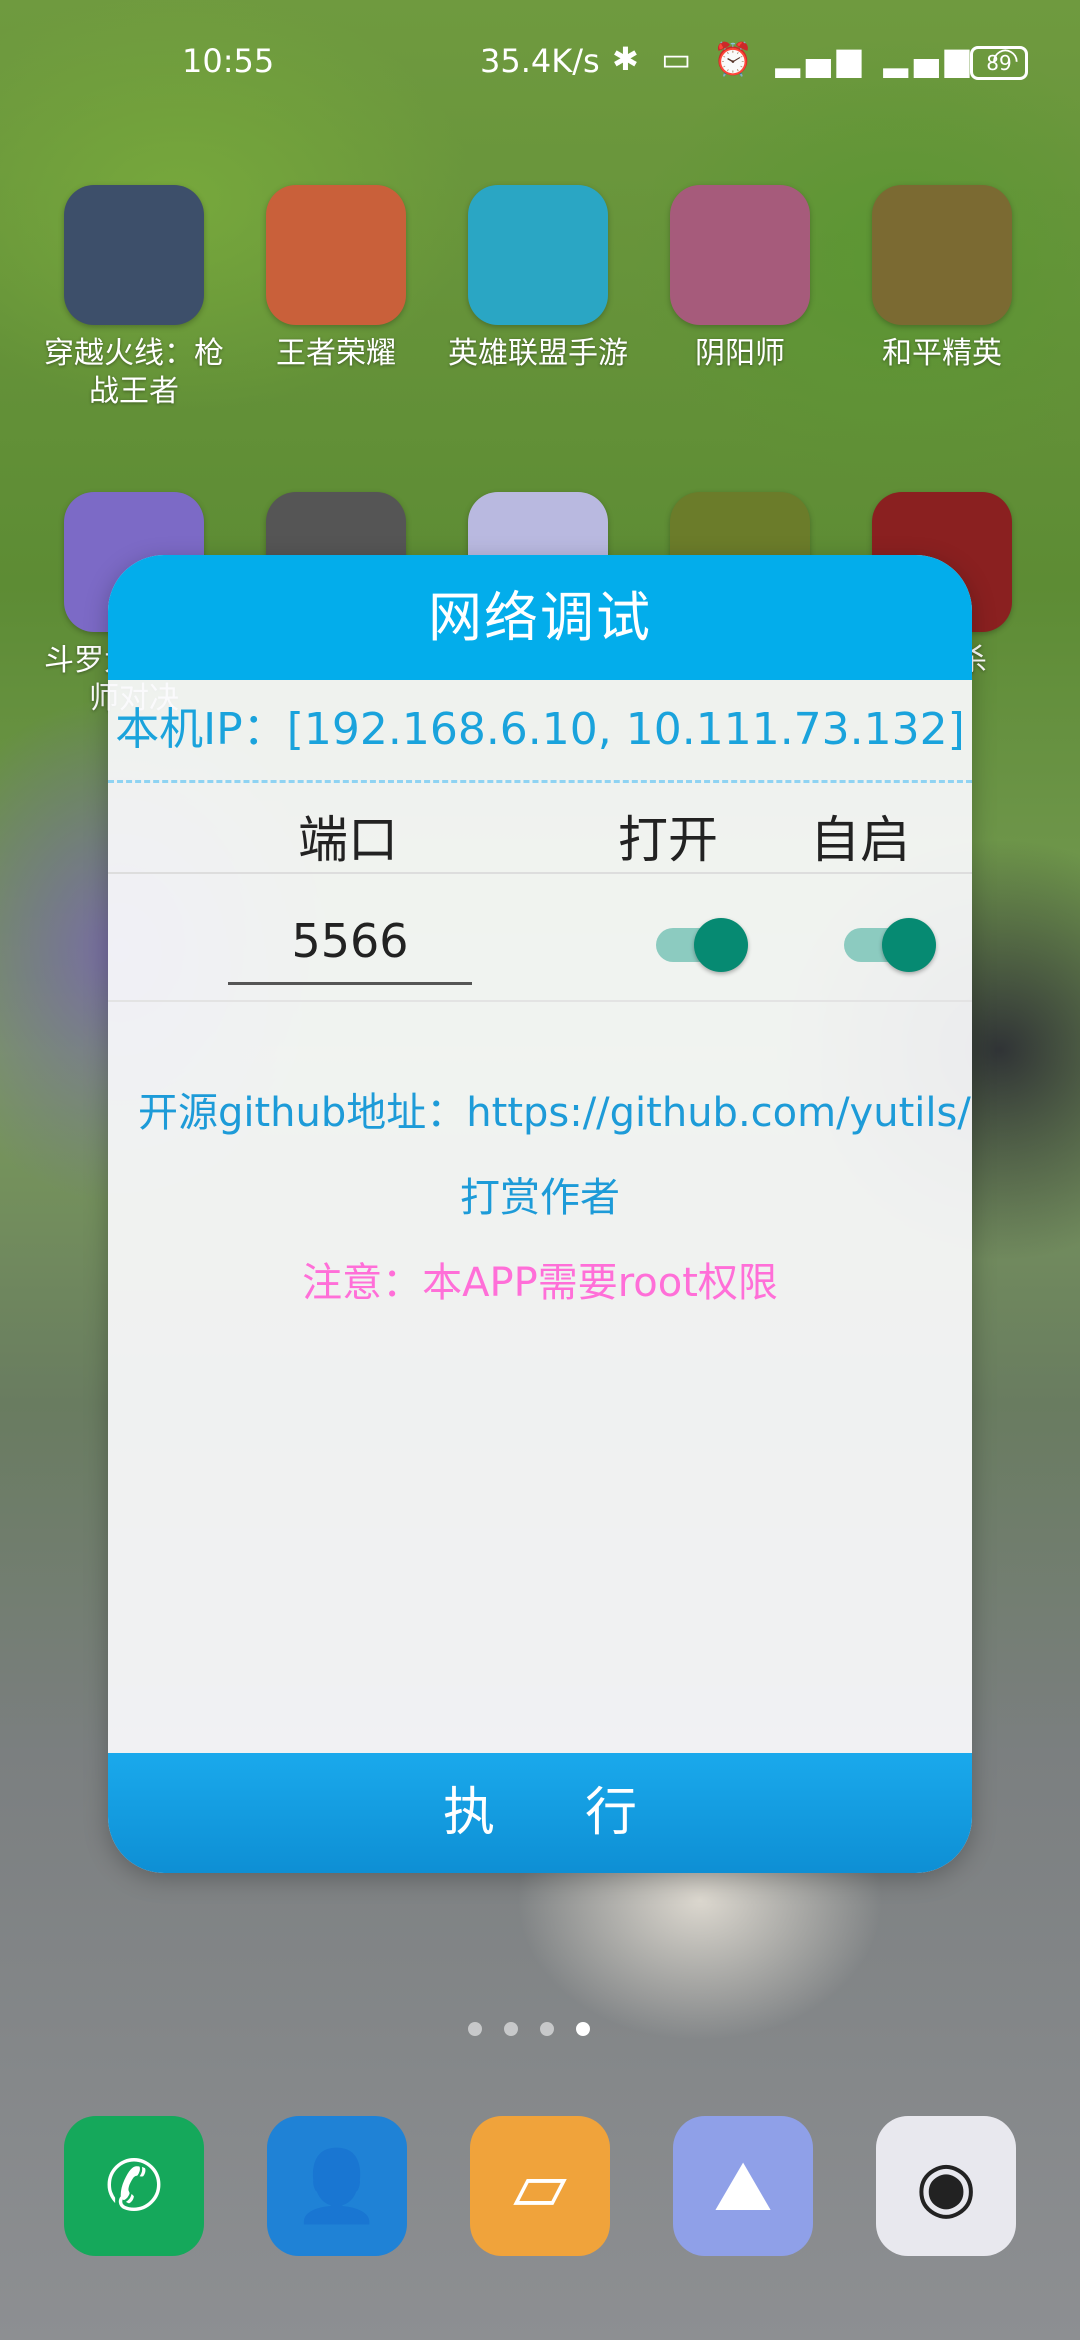 This screenshot has height=2340, width=1080. I want to click on autostart-column-header: 自启, so click(860, 840).